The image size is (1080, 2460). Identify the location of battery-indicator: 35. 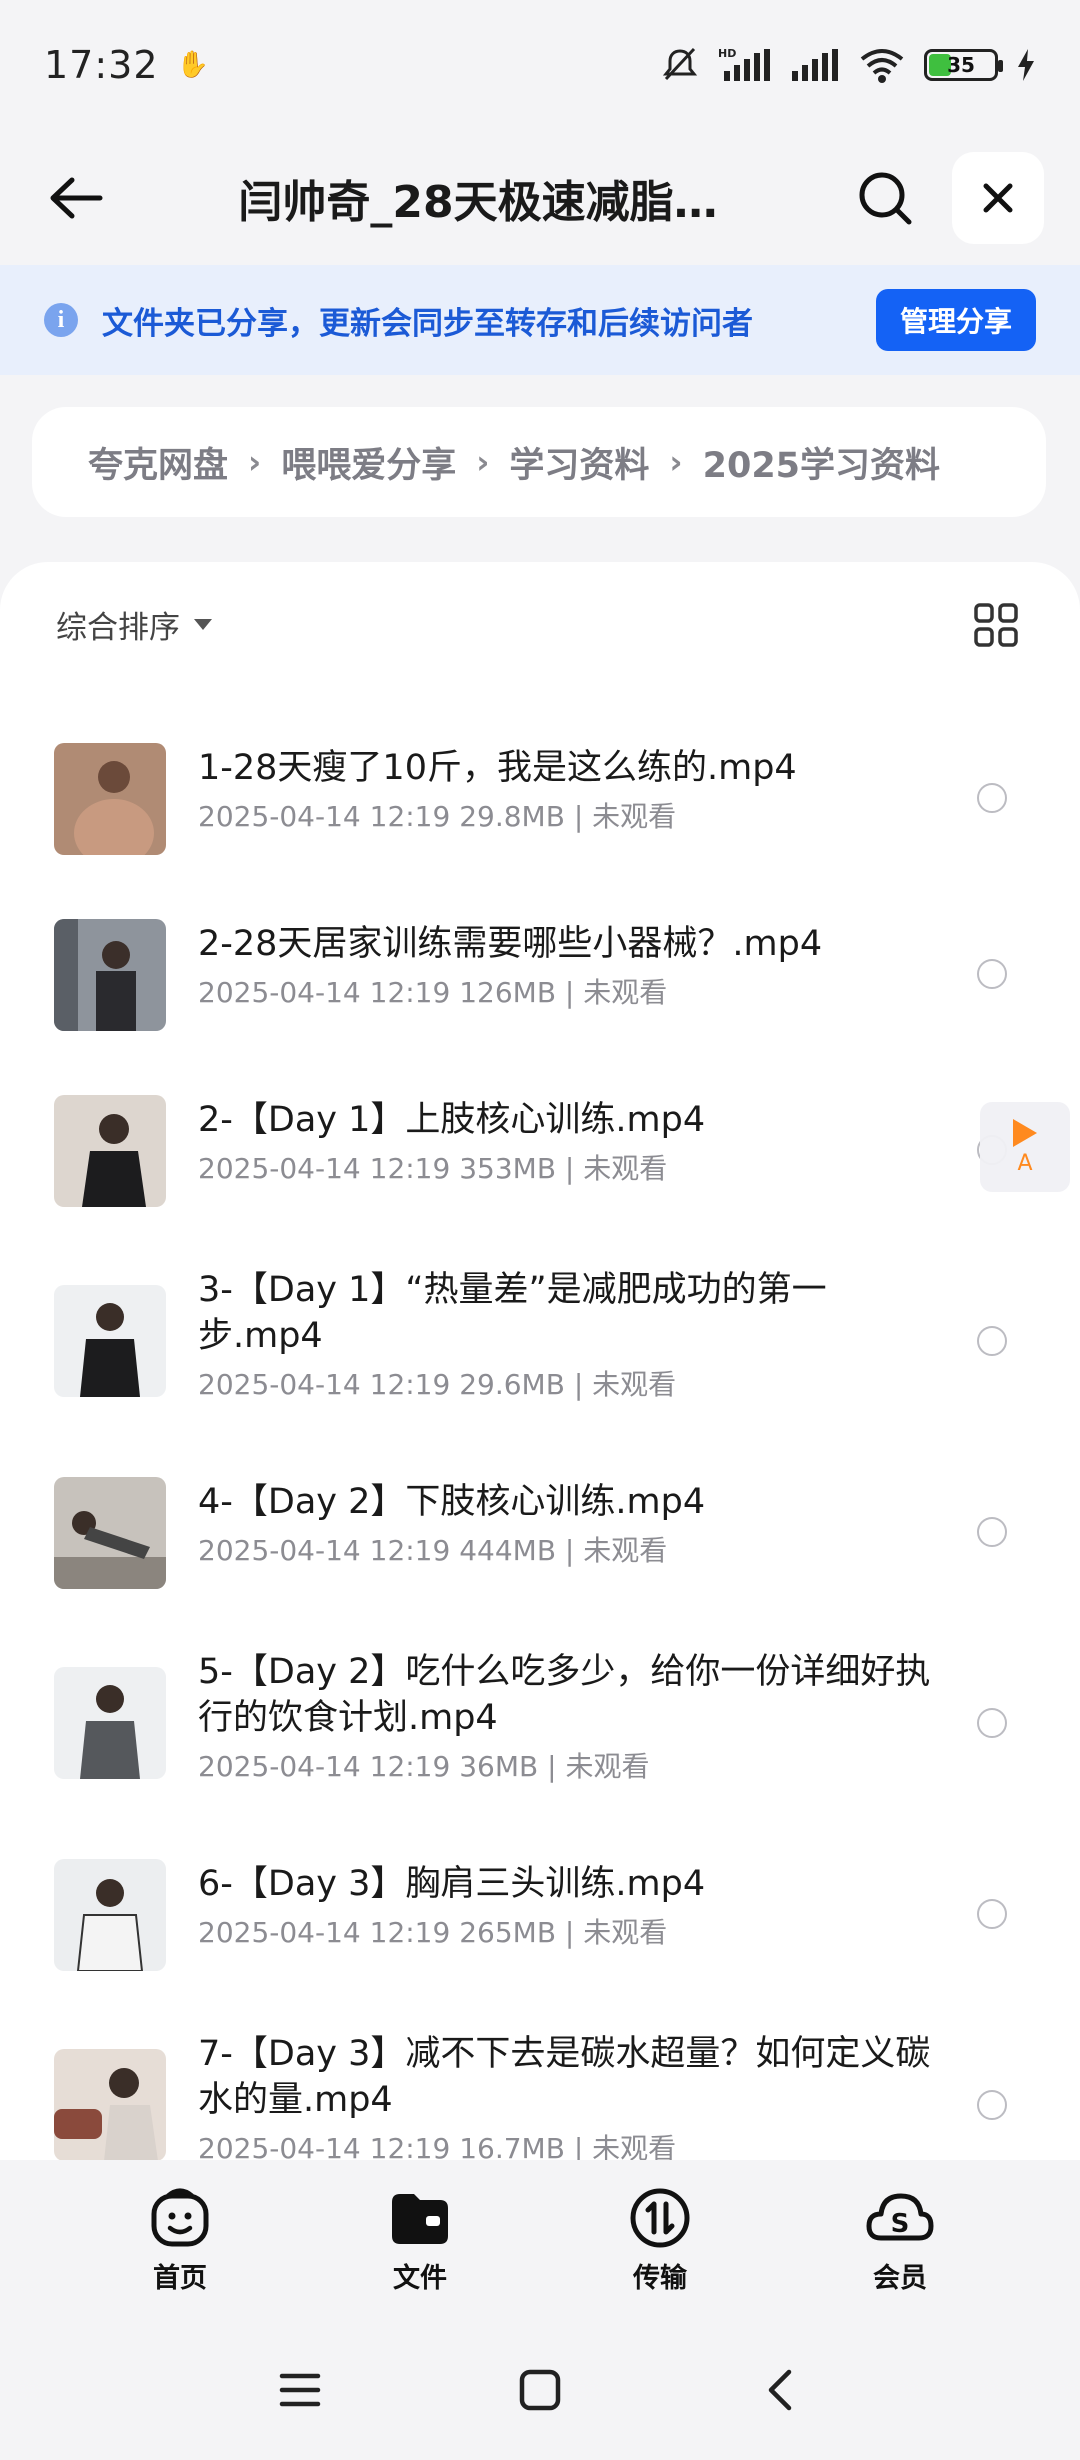
(963, 65).